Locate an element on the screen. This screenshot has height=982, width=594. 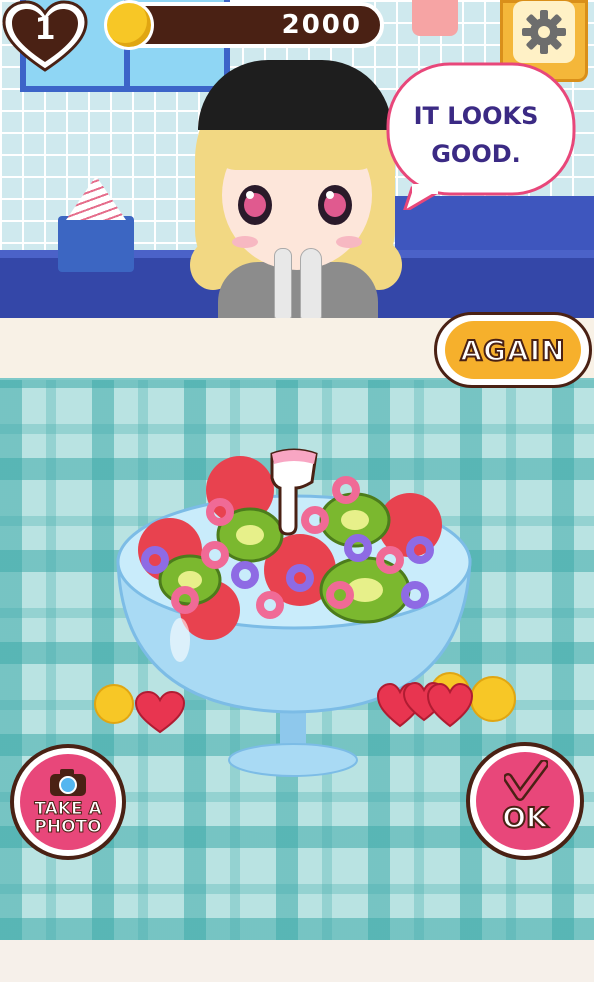
fork-icon is located at coordinates (283, 284).